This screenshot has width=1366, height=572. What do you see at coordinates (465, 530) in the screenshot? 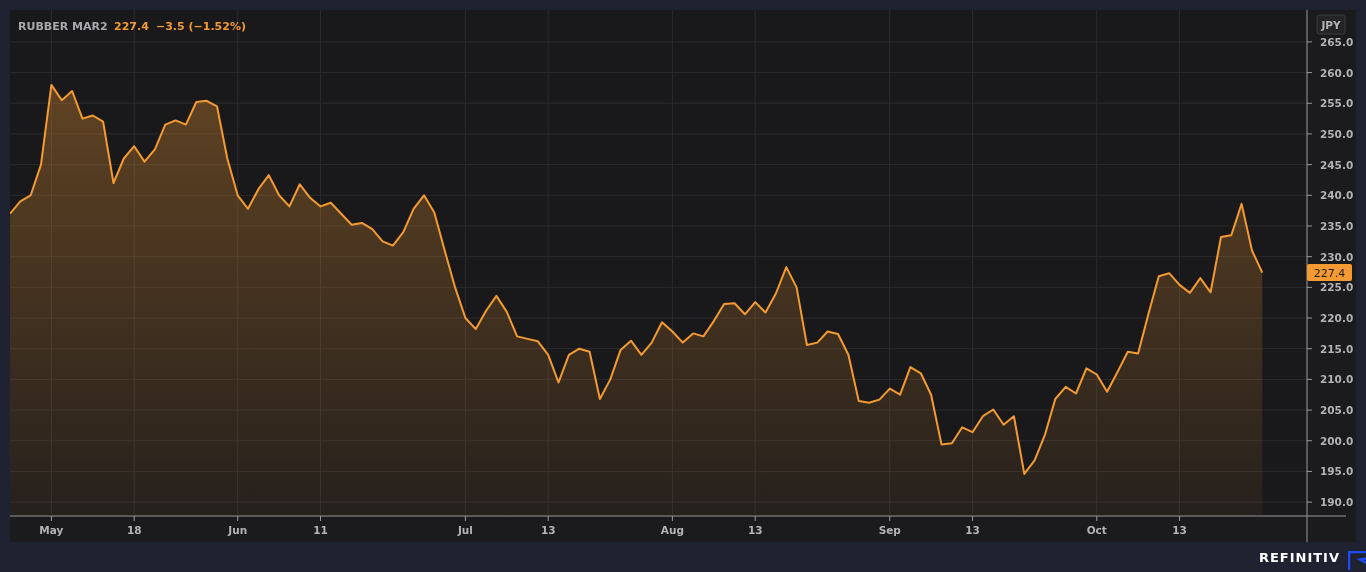
I see `axis-label: Jul` at bounding box center [465, 530].